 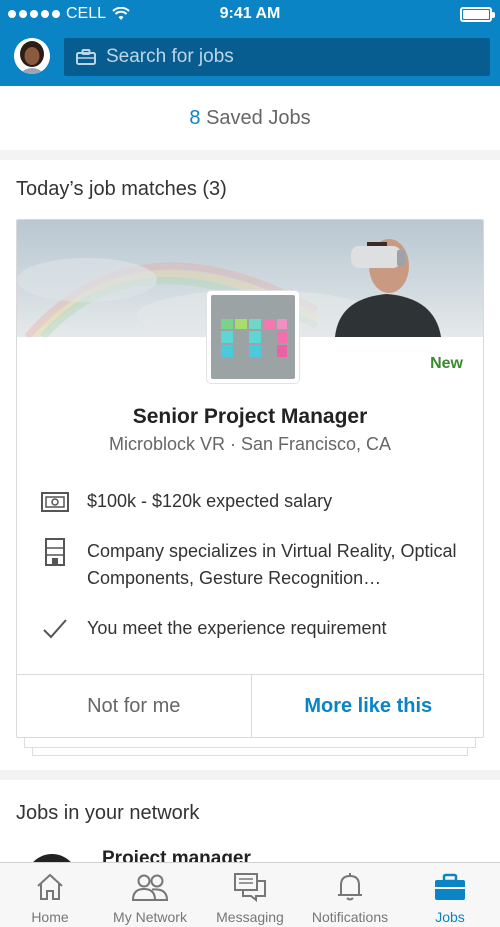 I want to click on bell-icon, so click(x=350, y=887).